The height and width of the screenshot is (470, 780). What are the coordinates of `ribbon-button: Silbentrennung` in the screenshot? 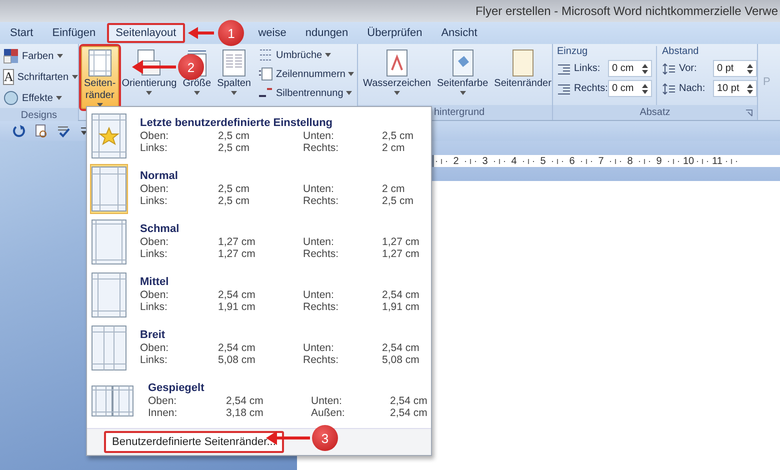 It's located at (306, 93).